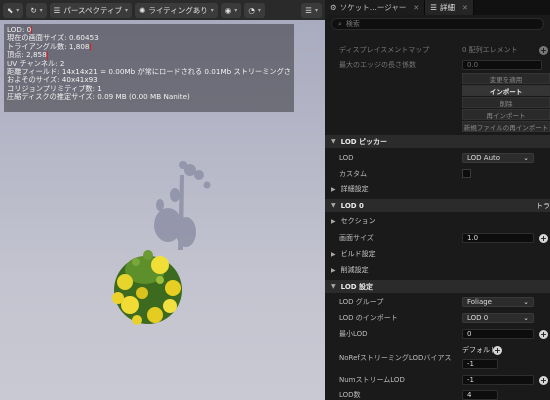  What do you see at coordinates (437, 318) in the screenshot?
I see `lod-import-row: LOD のインポート LOD 0 ⌄` at bounding box center [437, 318].